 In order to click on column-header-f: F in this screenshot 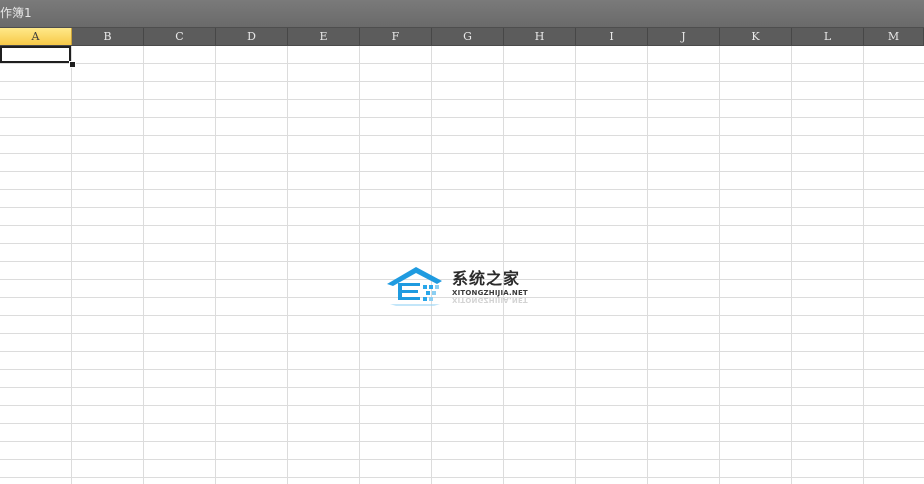, I will do `click(396, 36)`.